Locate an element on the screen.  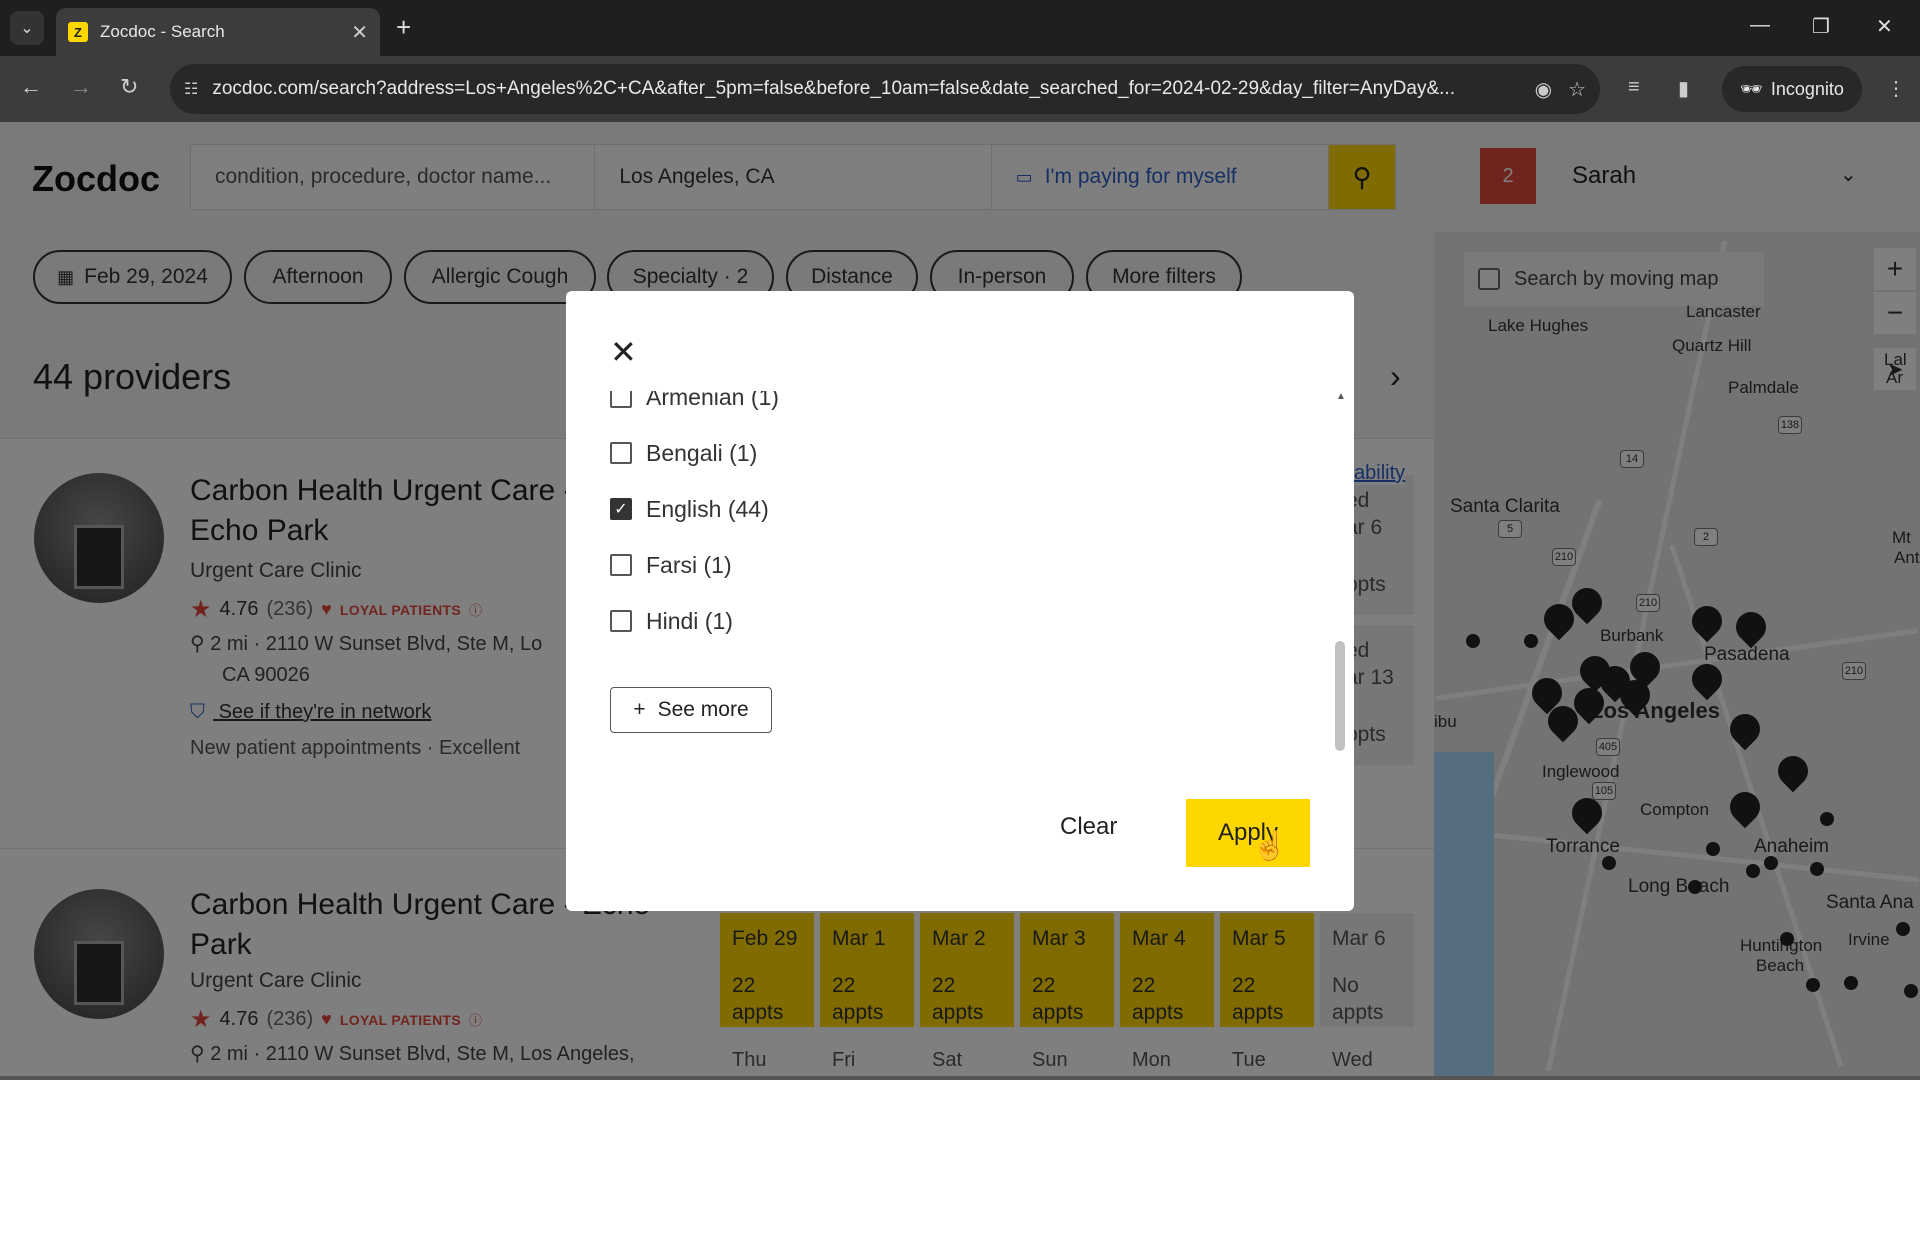
incognito-badge: 🕶 Incognito is located at coordinates (1792, 89).